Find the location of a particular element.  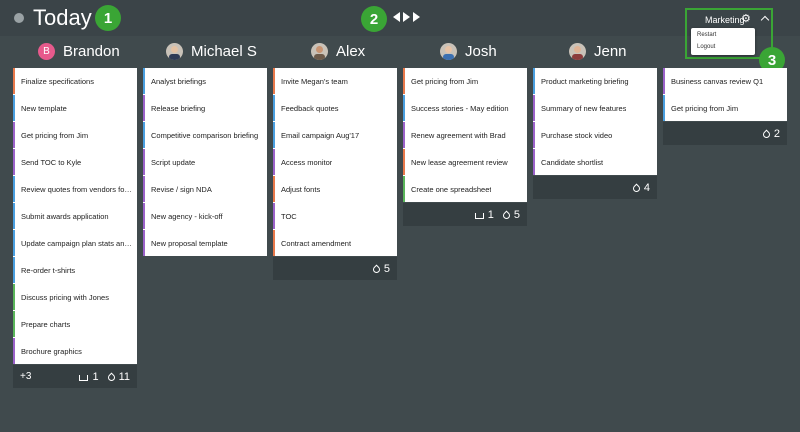

menu-item-restart: Restart is located at coordinates (723, 35).